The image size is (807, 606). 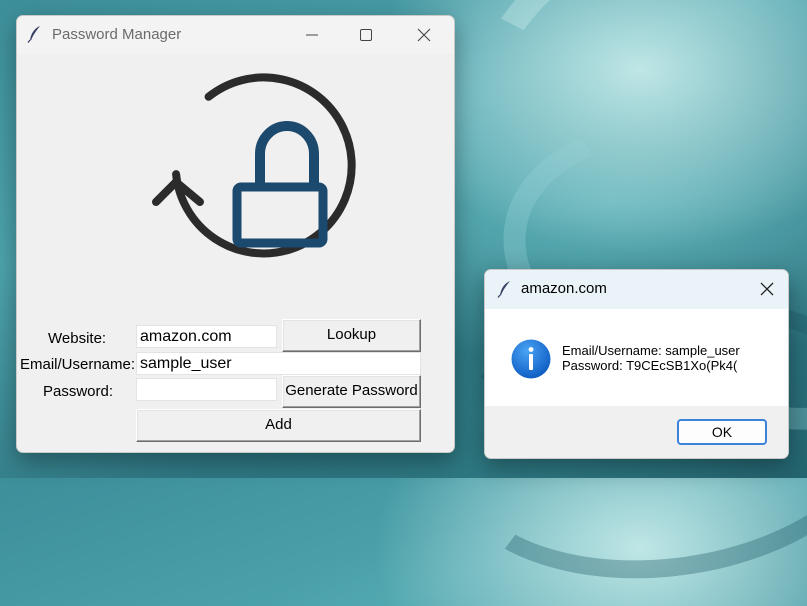 I want to click on close-button, so click(x=424, y=35).